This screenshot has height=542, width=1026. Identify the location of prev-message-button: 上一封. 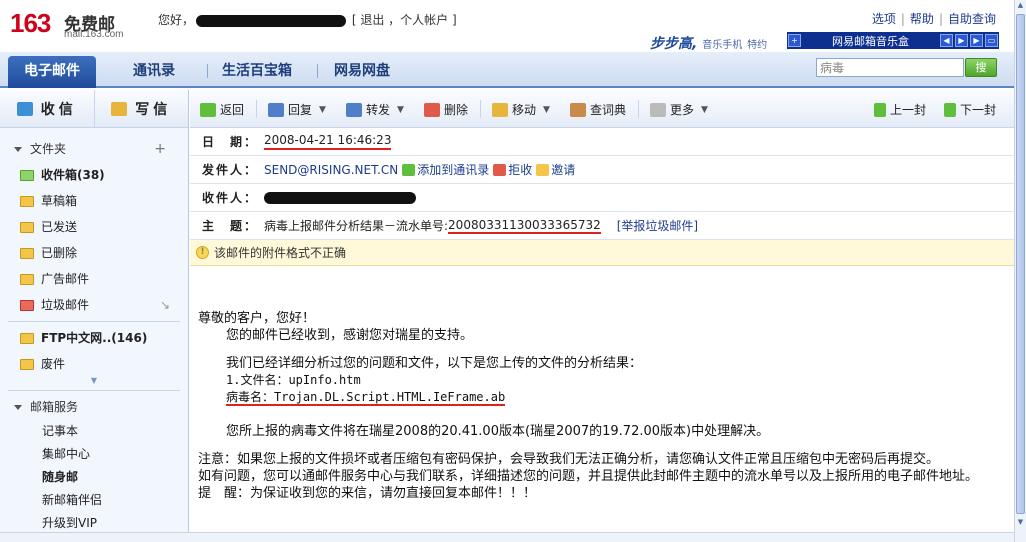
(900, 109).